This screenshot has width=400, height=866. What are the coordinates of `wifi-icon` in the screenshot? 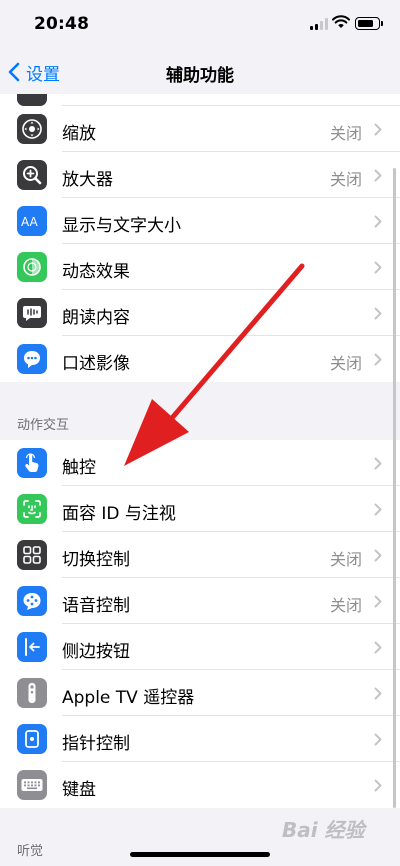 It's located at (341, 21).